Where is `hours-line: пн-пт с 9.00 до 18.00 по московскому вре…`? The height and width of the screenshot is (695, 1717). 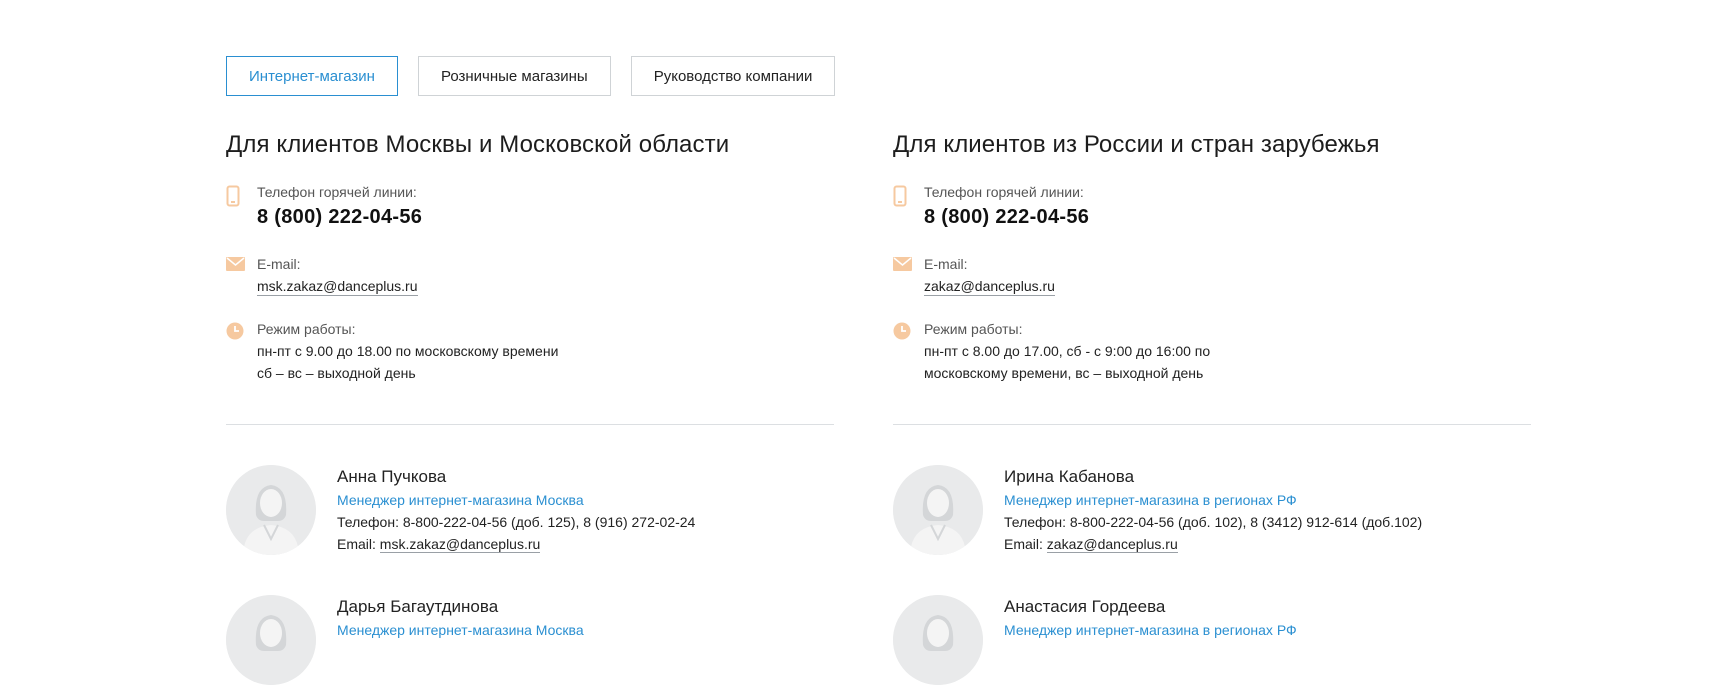 hours-line: пн-пт с 9.00 до 18.00 по московскому вре… is located at coordinates (408, 351).